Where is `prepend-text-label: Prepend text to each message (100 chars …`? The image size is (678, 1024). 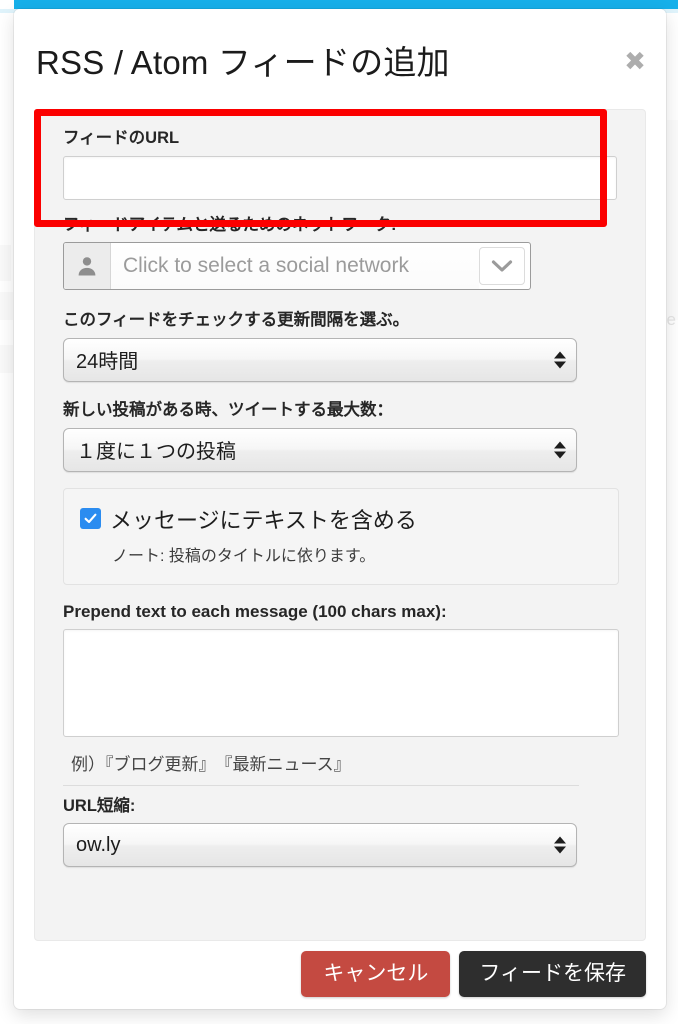
prepend-text-label: Prepend text to each message (100 chars … is located at coordinates (255, 611).